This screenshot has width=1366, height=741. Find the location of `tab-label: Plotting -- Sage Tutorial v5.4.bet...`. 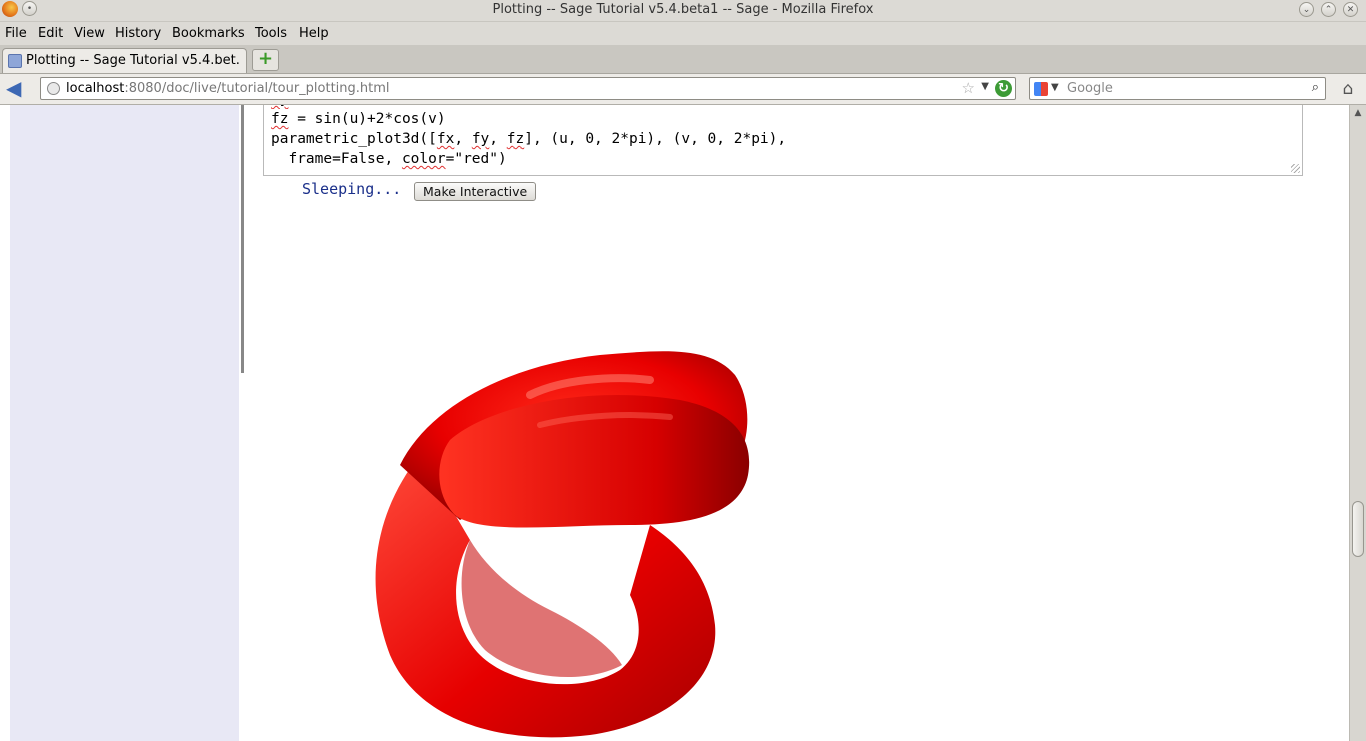

tab-label: Plotting -- Sage Tutorial v5.4.bet... is located at coordinates (133, 60).